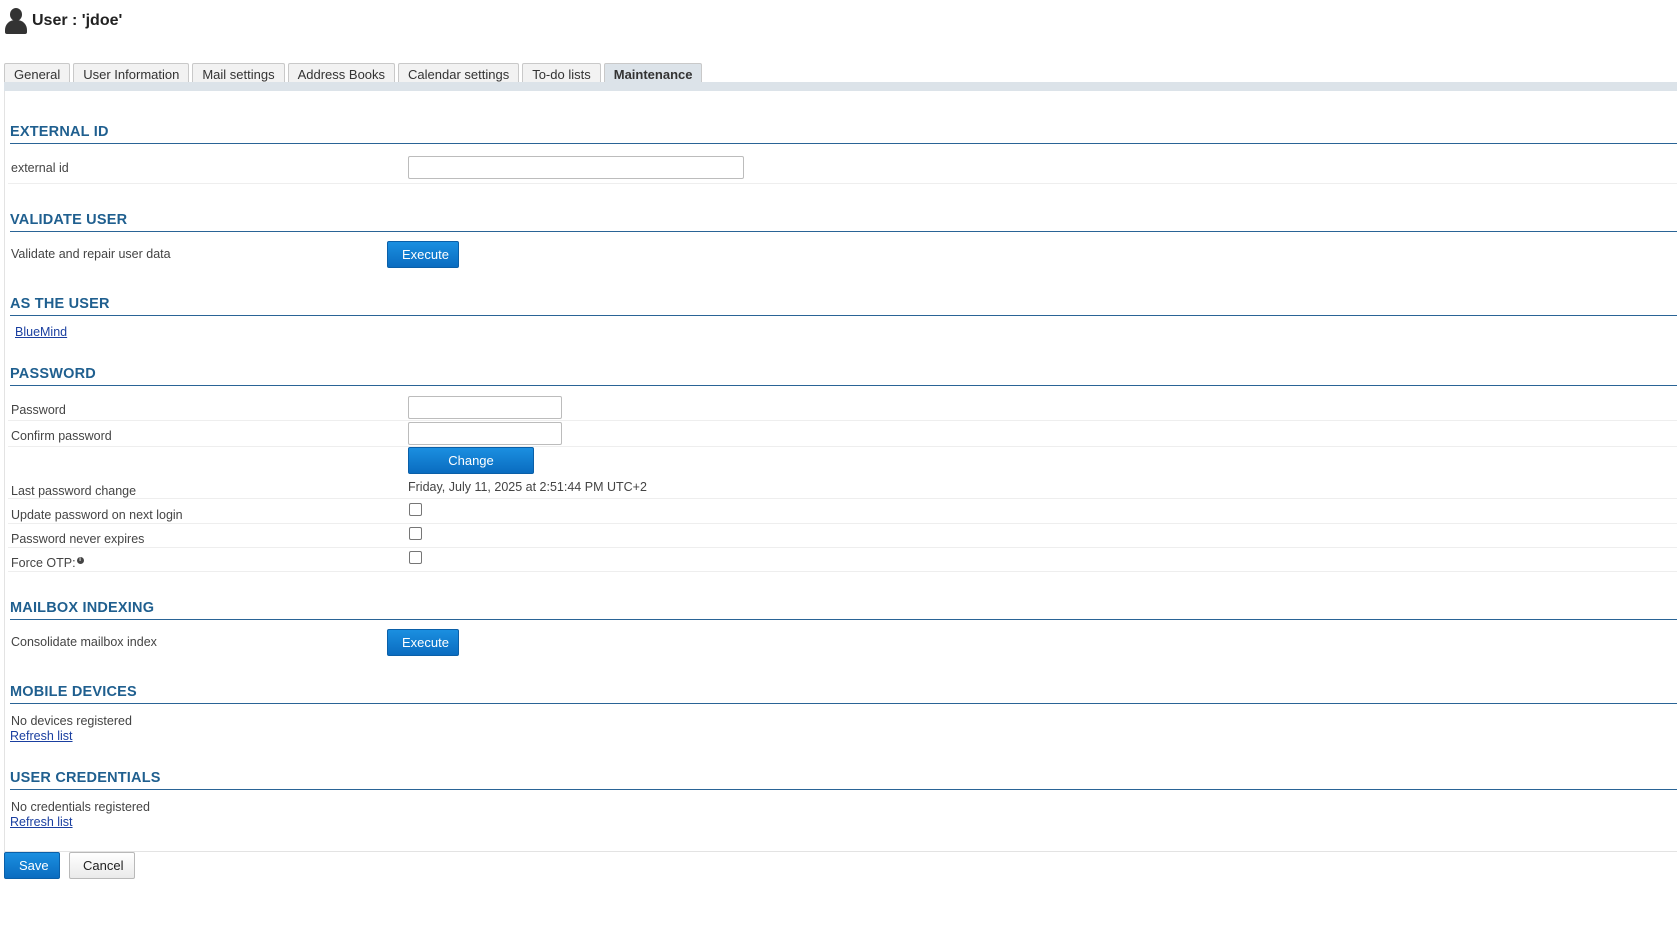  What do you see at coordinates (415, 533) in the screenshot?
I see `password-never-expires-checkbox` at bounding box center [415, 533].